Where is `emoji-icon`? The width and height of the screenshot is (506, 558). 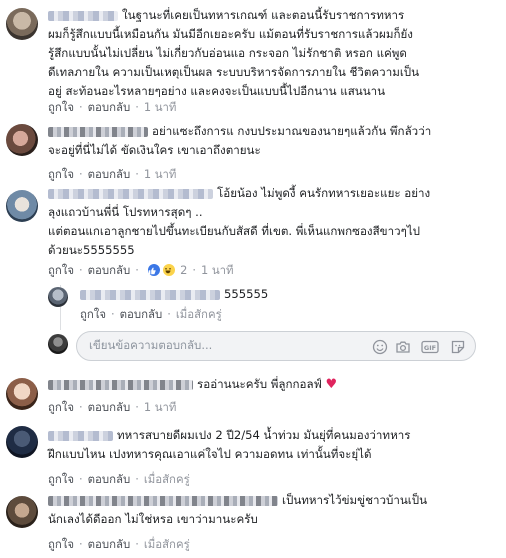
emoji-icon is located at coordinates (380, 347).